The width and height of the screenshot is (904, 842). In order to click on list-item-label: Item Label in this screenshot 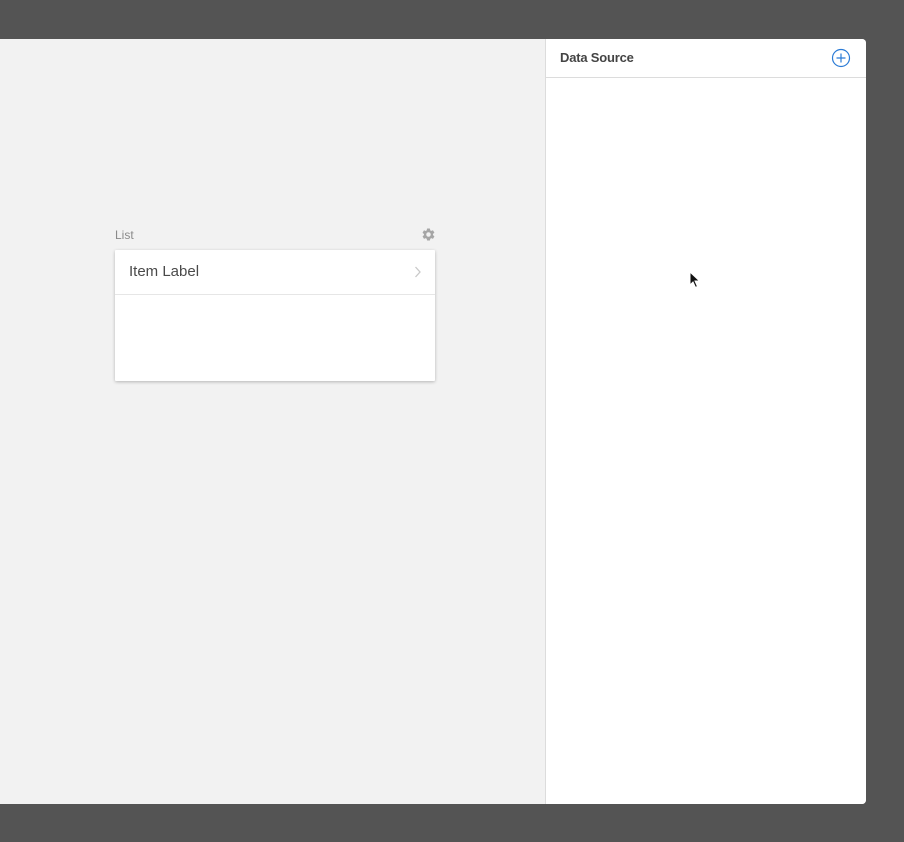, I will do `click(164, 271)`.